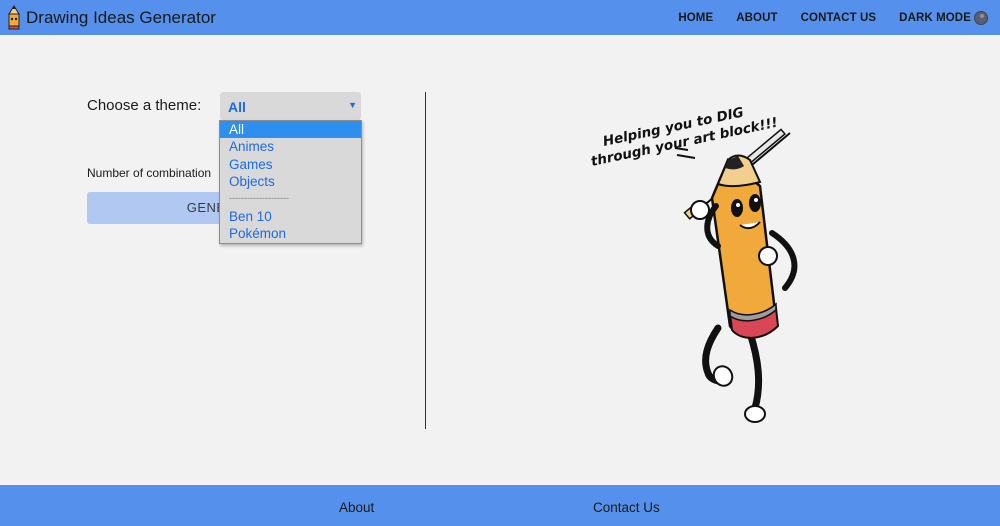  I want to click on footer: About Contact Us, so click(500, 505).